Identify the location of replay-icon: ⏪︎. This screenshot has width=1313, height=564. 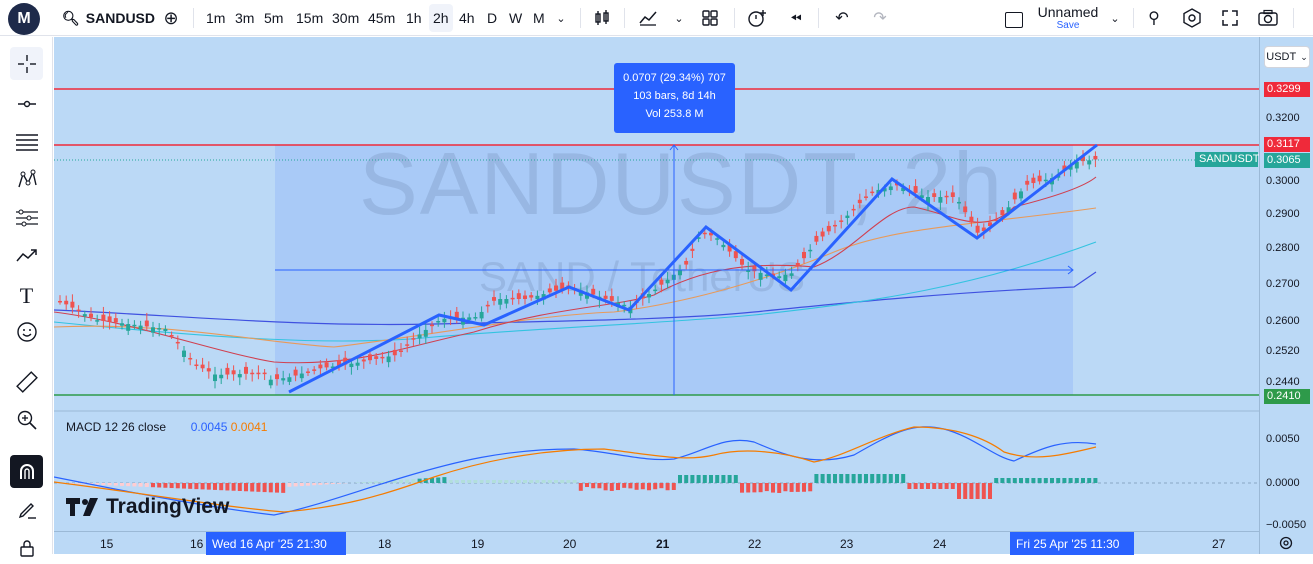
(796, 18).